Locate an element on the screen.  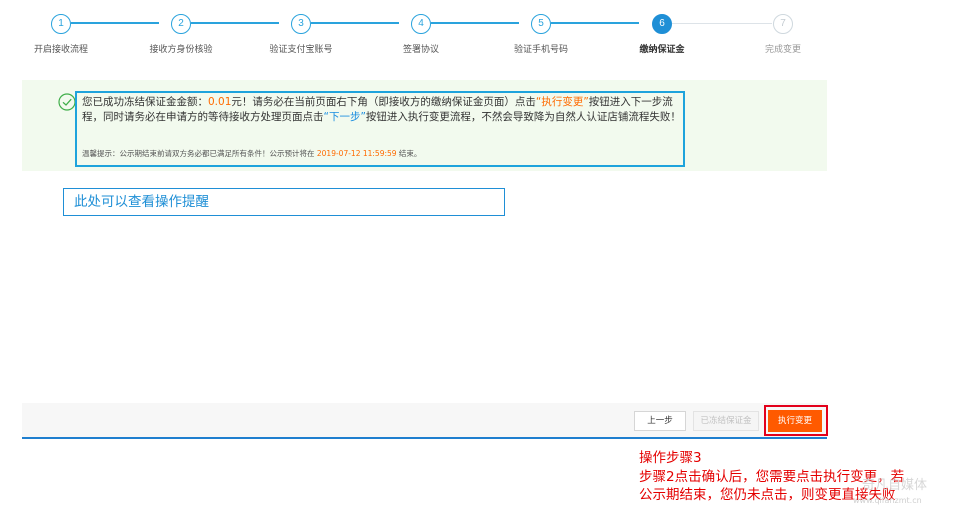
step-6: 6 缴纳保证金 is located at coordinates (662, 34).